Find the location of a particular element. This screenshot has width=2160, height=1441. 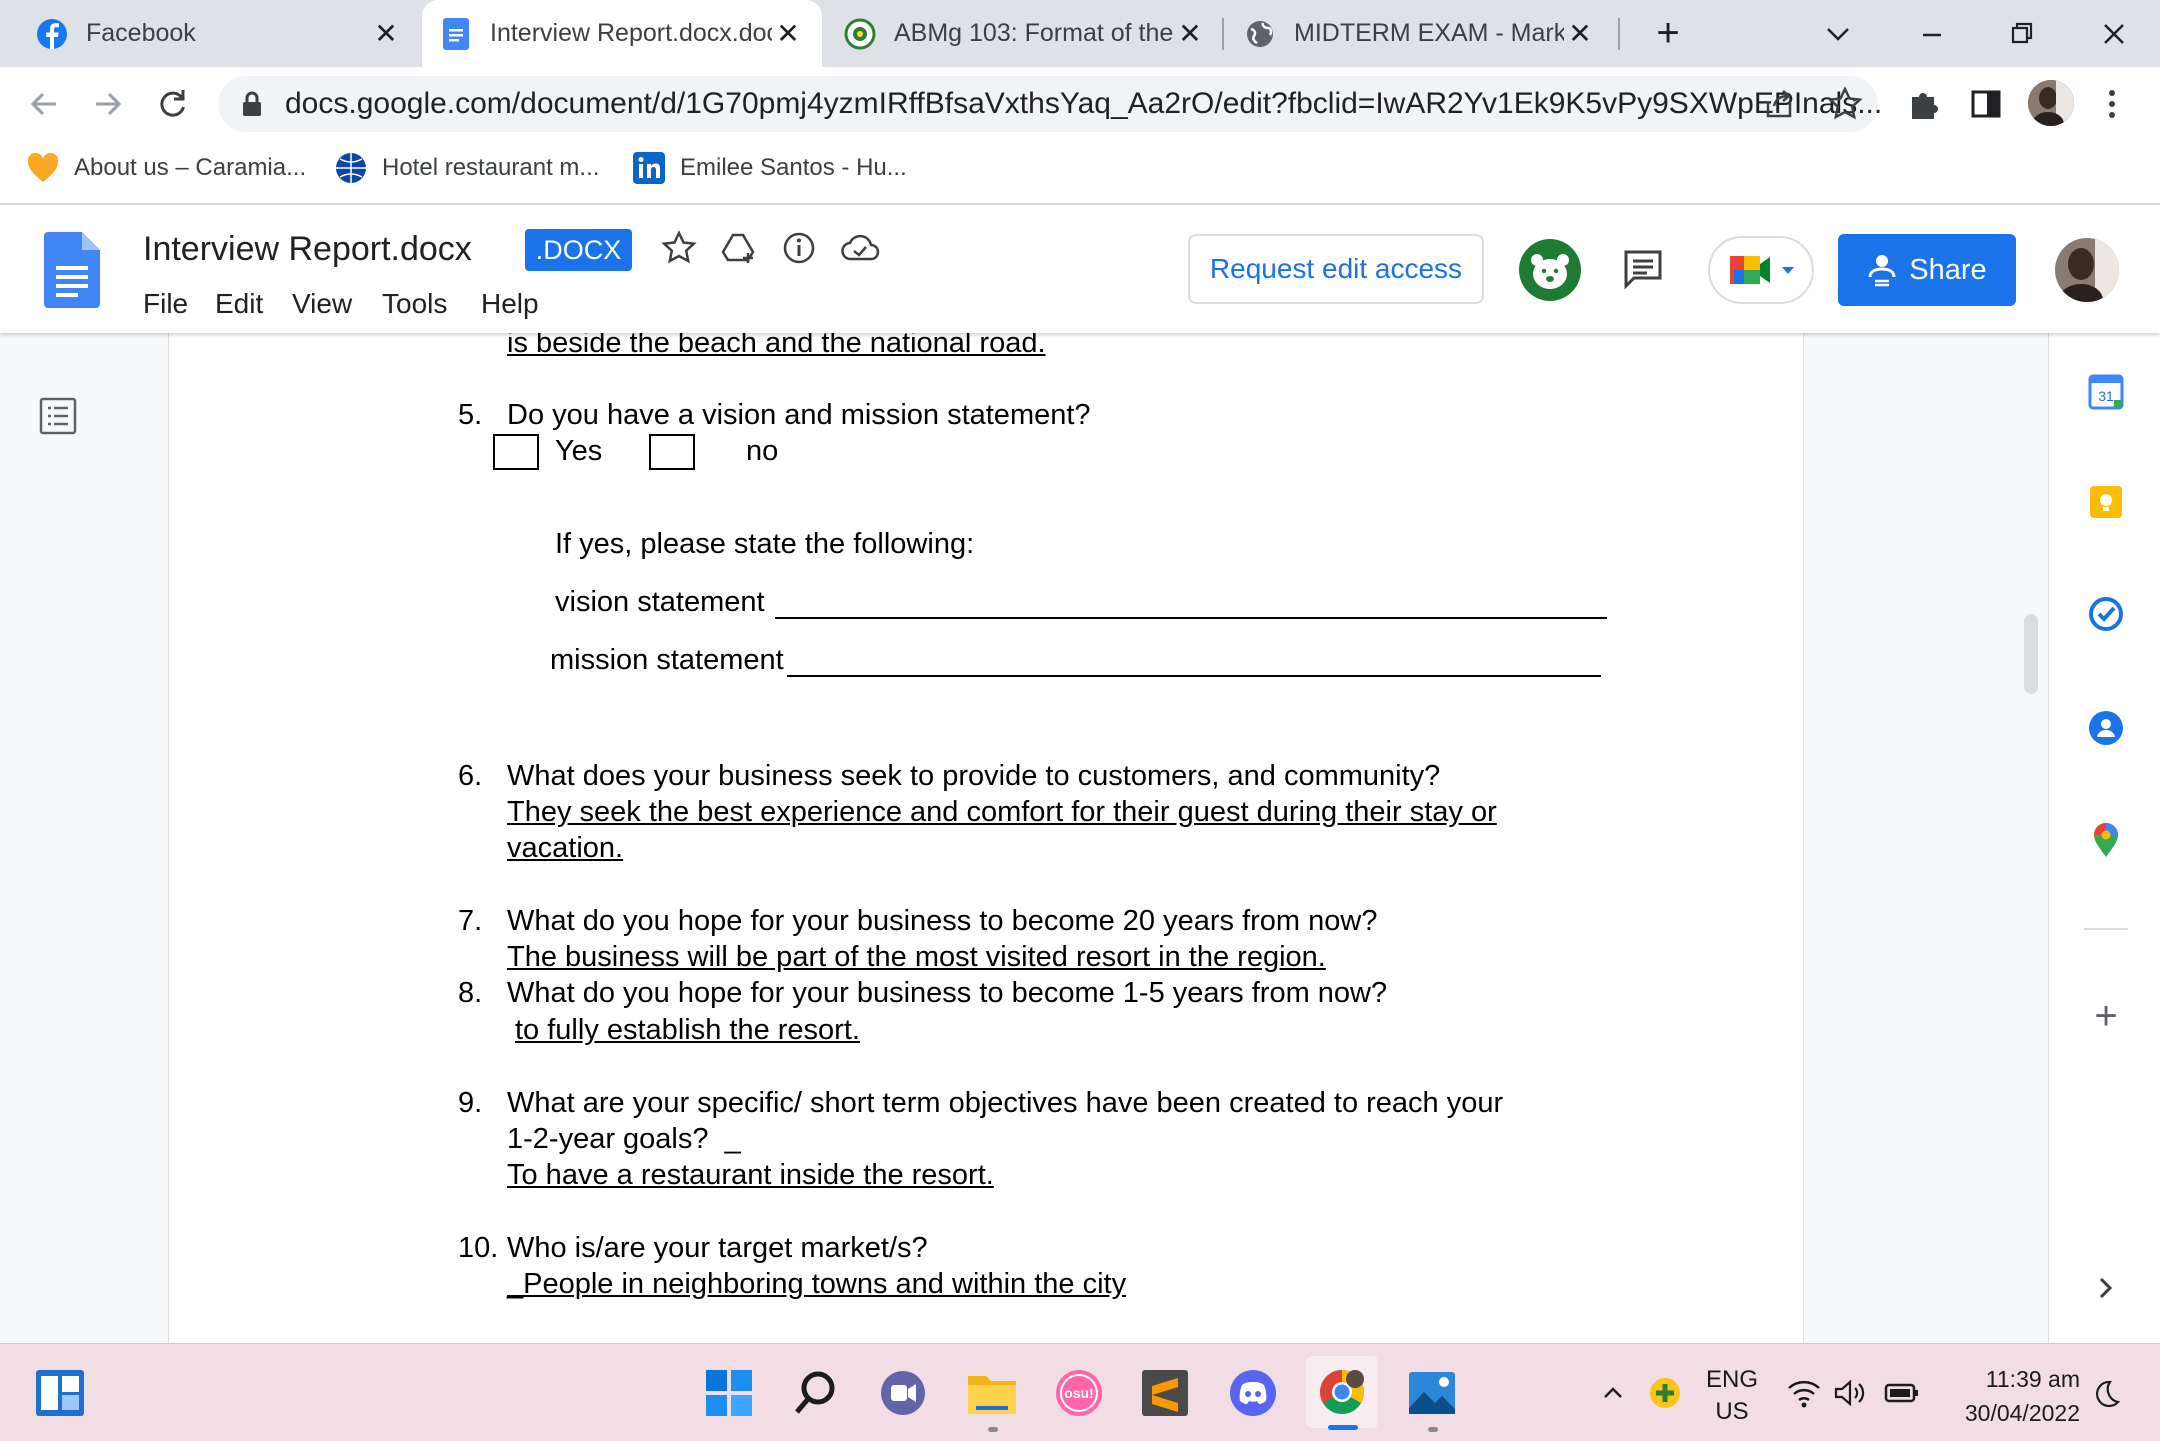

share-label: Share is located at coordinates (1948, 269).